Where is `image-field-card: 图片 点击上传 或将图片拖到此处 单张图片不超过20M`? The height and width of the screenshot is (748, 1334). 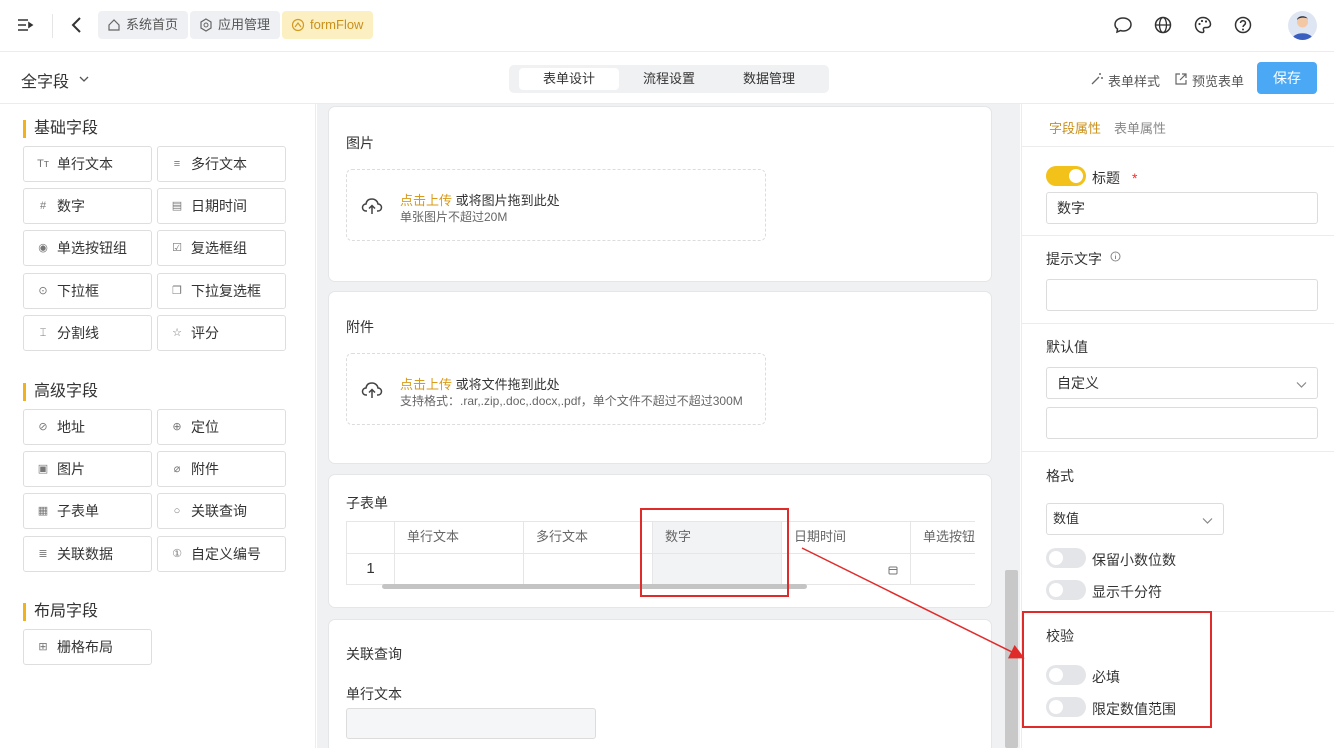 image-field-card: 图片 点击上传 或将图片拖到此处 单张图片不超过20M is located at coordinates (660, 194).